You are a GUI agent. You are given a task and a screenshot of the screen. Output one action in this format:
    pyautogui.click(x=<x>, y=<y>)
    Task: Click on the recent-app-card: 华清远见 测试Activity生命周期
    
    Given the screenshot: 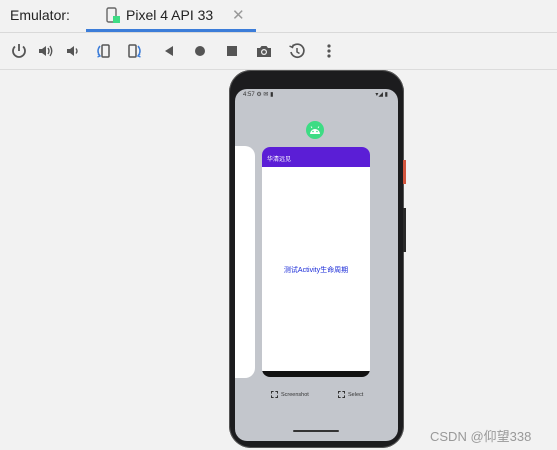 What is the action you would take?
    pyautogui.click(x=316, y=262)
    